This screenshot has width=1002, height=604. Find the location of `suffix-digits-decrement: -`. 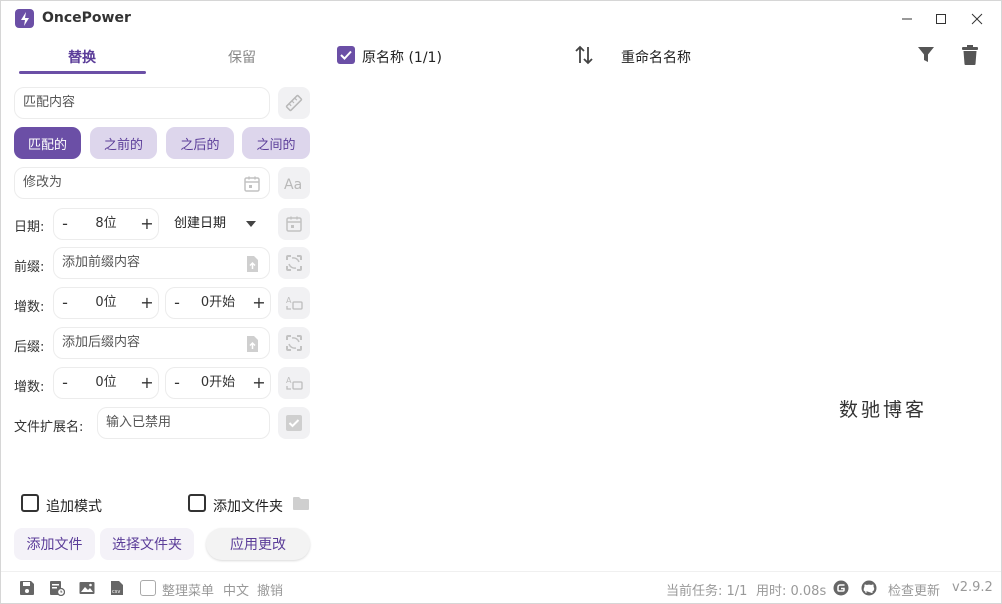

suffix-digits-decrement: - is located at coordinates (65, 383).